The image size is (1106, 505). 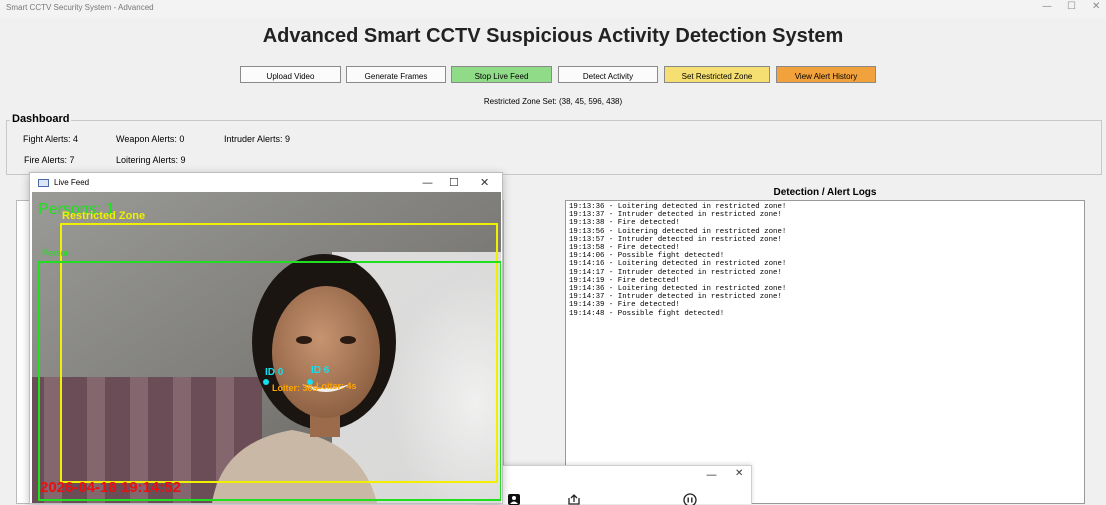 I want to click on upload-video-button: Upload Video, so click(x=290, y=74).